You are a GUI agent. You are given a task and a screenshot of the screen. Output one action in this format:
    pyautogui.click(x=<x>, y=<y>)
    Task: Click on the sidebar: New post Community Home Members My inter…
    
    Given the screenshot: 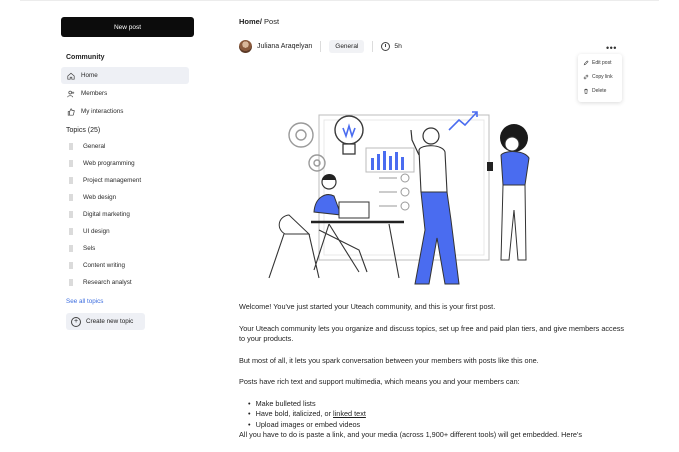 What is the action you would take?
    pyautogui.click(x=127, y=173)
    